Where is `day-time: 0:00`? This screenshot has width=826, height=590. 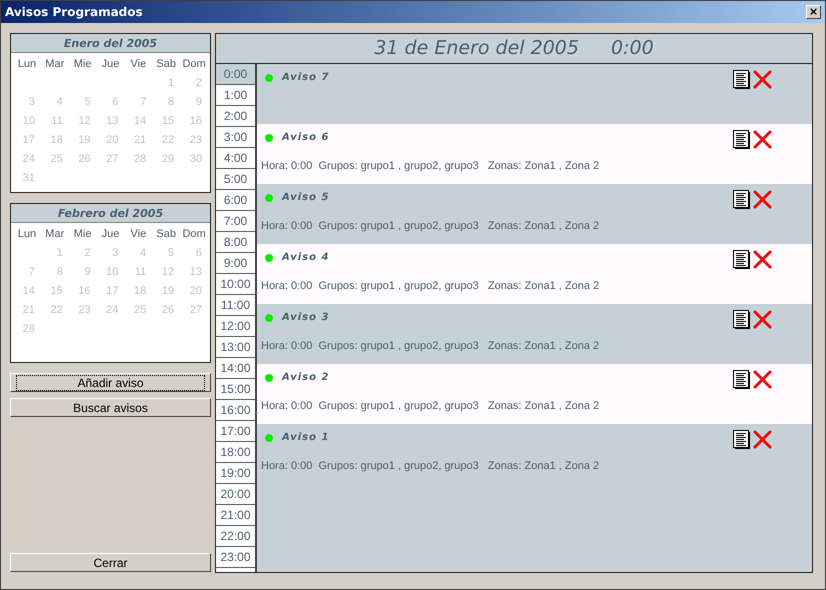
day-time: 0:00 is located at coordinates (632, 49).